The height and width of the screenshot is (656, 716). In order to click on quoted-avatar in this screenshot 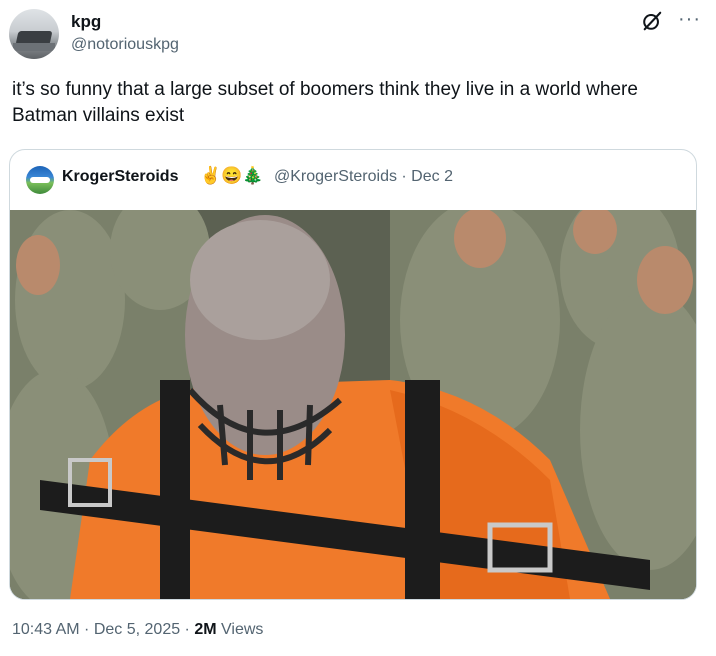, I will do `click(40, 180)`.